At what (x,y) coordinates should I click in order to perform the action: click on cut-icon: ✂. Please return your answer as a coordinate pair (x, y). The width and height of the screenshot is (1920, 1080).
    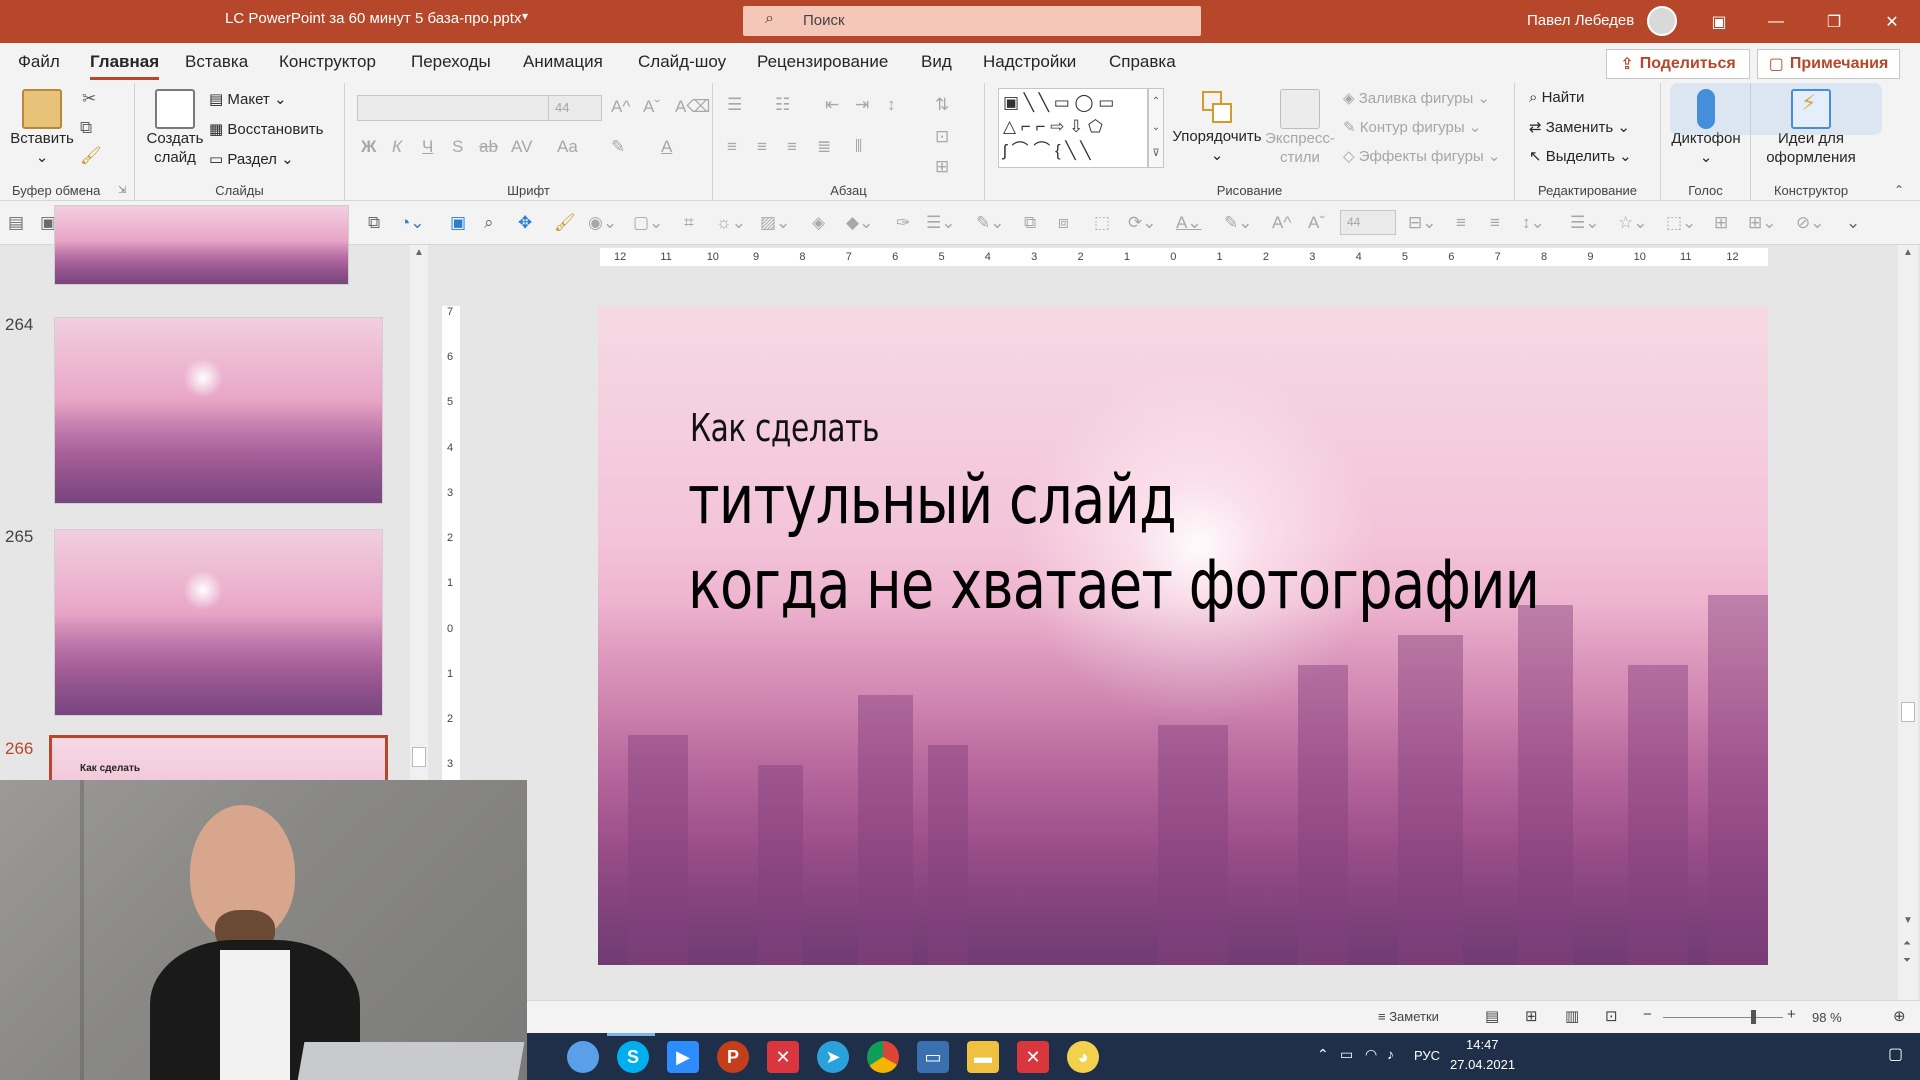
    Looking at the image, I should click on (89, 99).